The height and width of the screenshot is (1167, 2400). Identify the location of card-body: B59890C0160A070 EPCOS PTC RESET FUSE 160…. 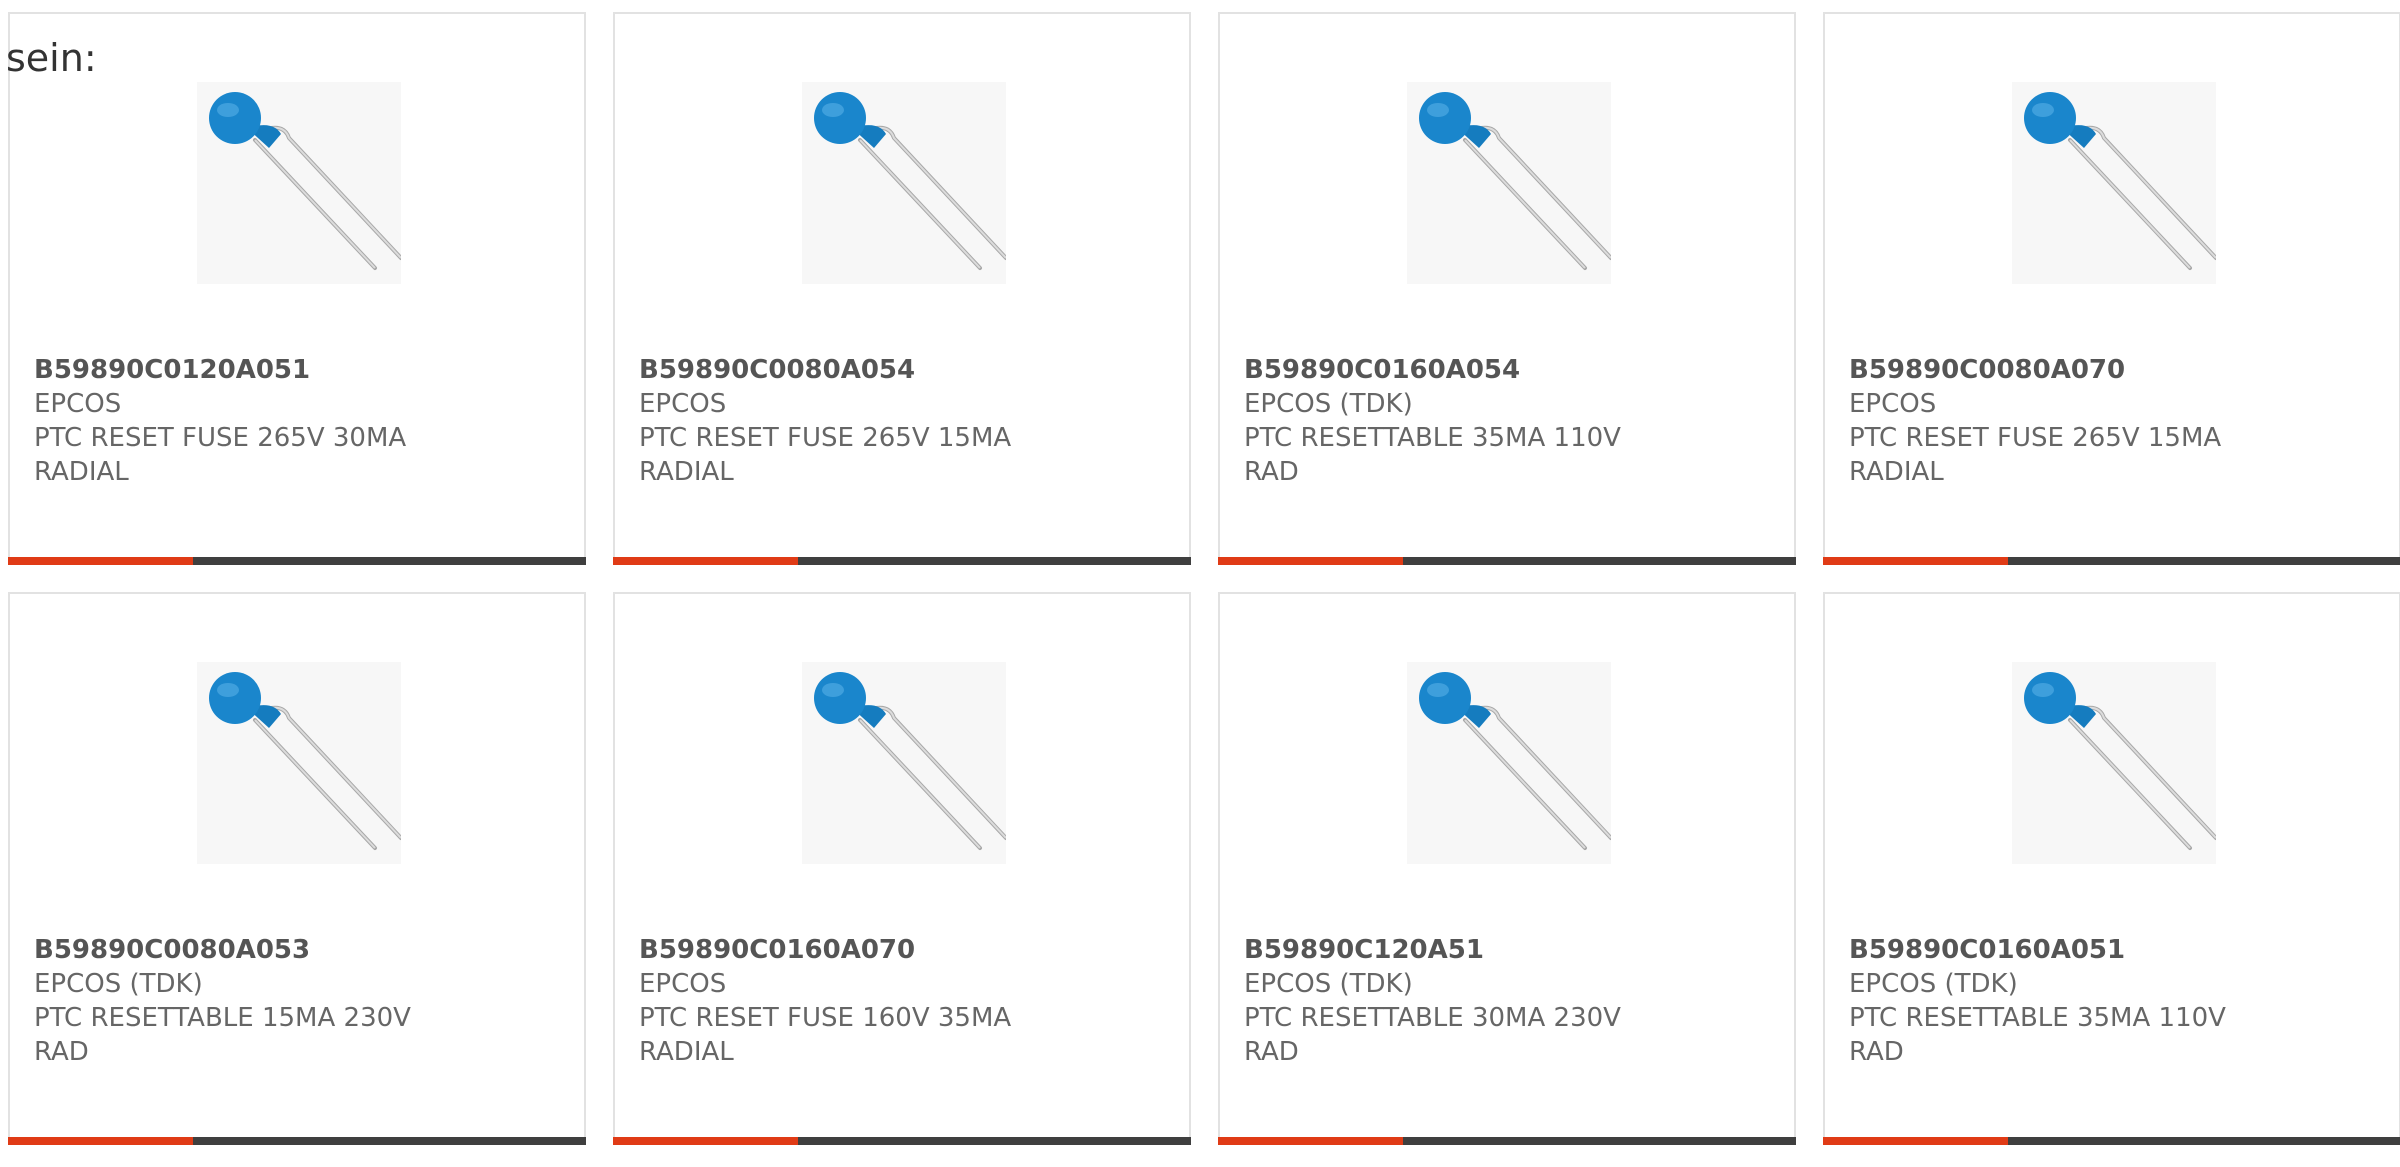
(904, 1001).